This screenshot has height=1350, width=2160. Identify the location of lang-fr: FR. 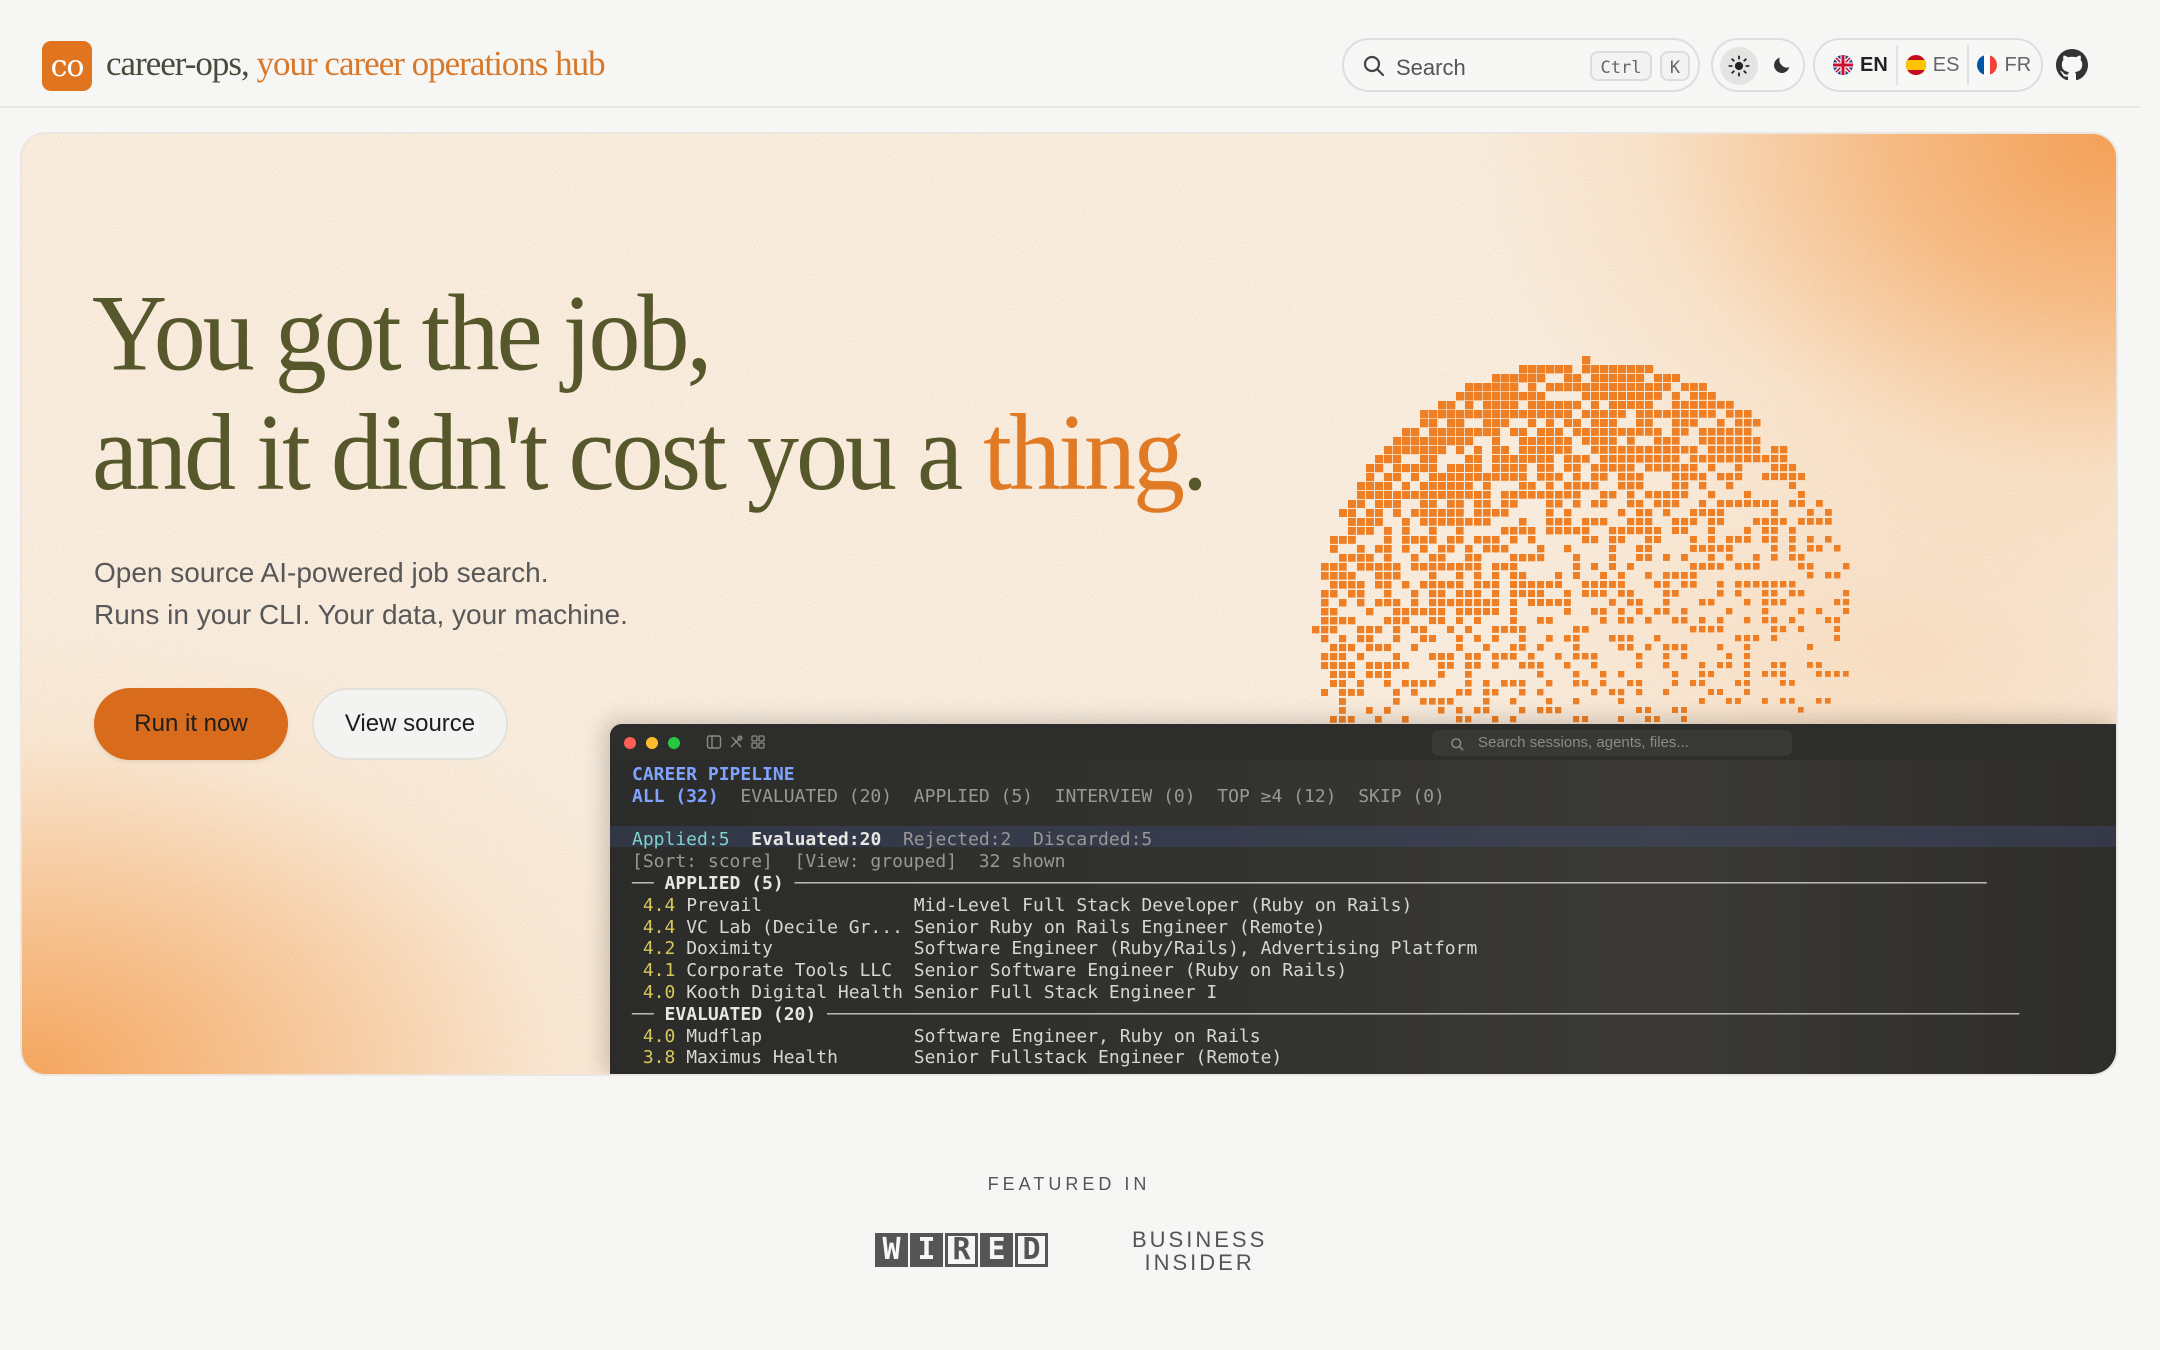
(2003, 65).